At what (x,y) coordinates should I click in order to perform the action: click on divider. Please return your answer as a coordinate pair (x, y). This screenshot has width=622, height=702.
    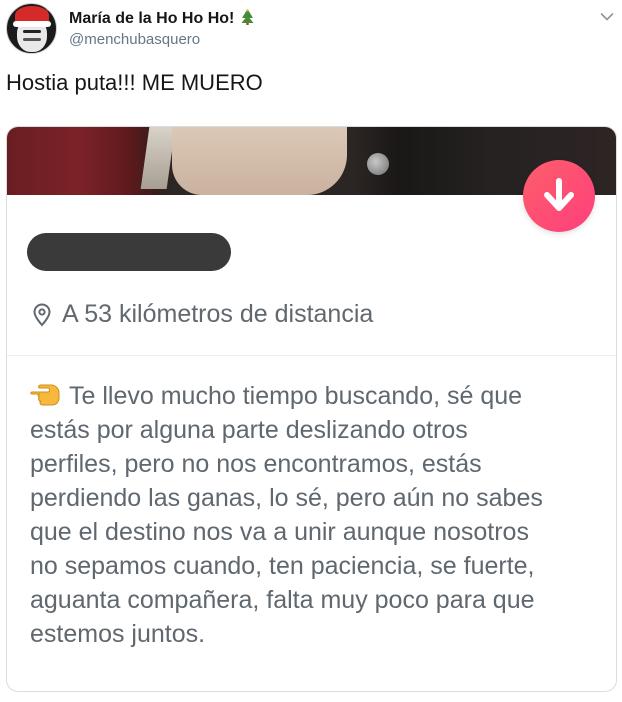
    Looking at the image, I should click on (311, 355).